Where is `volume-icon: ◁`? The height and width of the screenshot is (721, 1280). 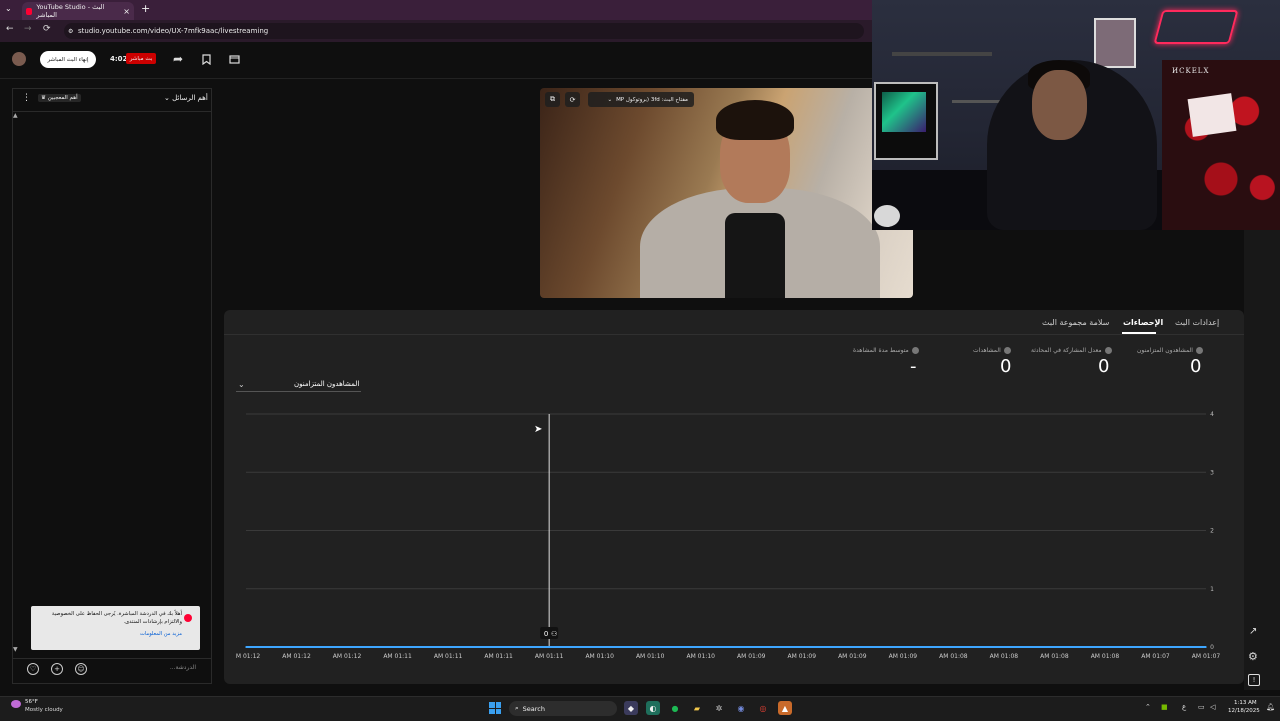 volume-icon: ◁ is located at coordinates (1212, 707).